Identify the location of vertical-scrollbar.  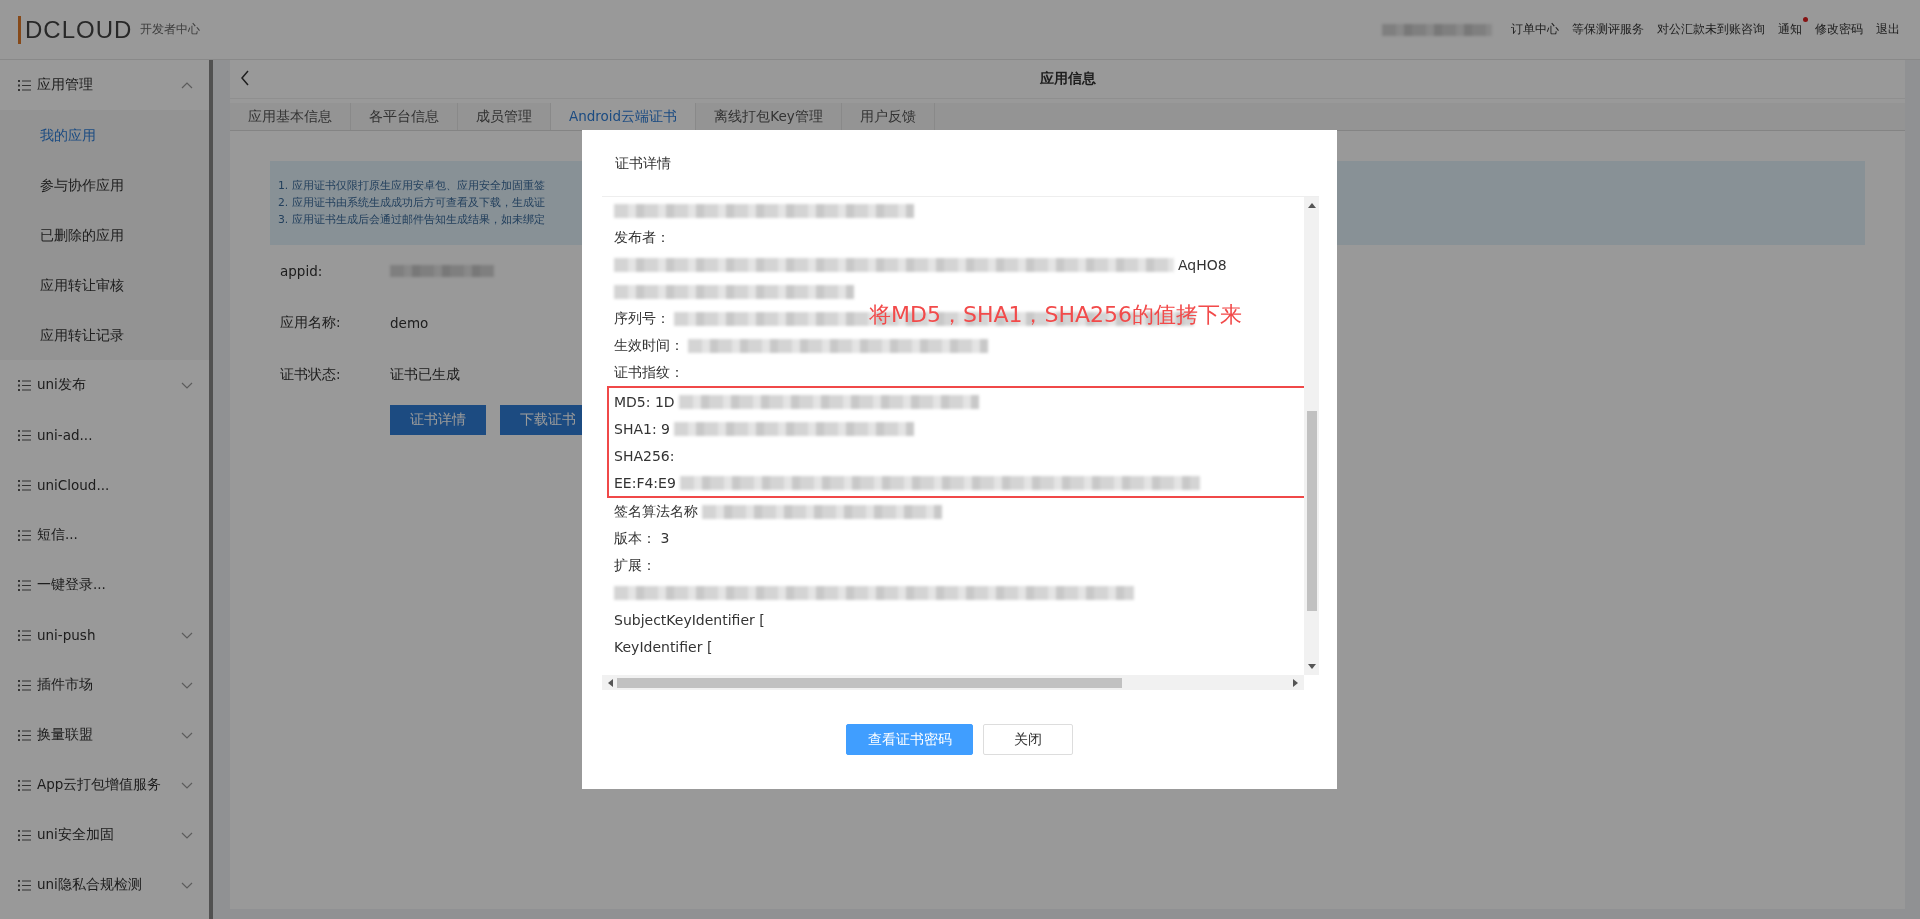
(1311, 436).